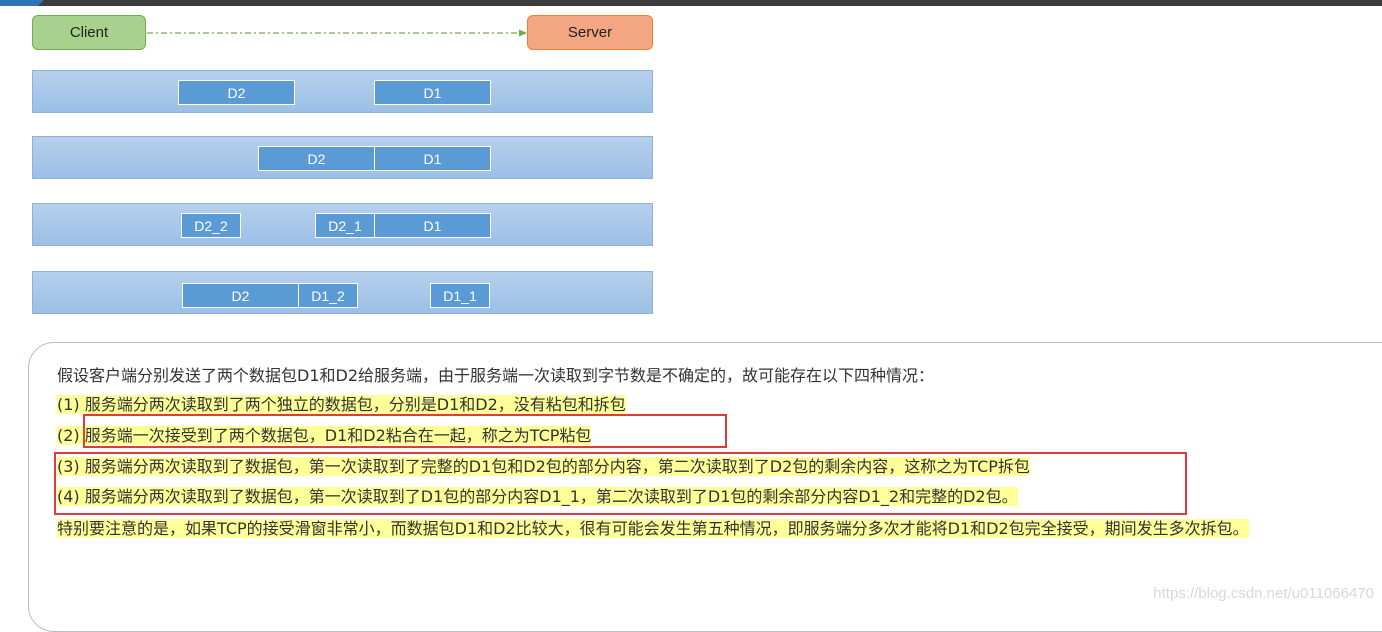 This screenshot has height=632, width=1382. I want to click on lane-case-1: D2 D1, so click(342, 91).